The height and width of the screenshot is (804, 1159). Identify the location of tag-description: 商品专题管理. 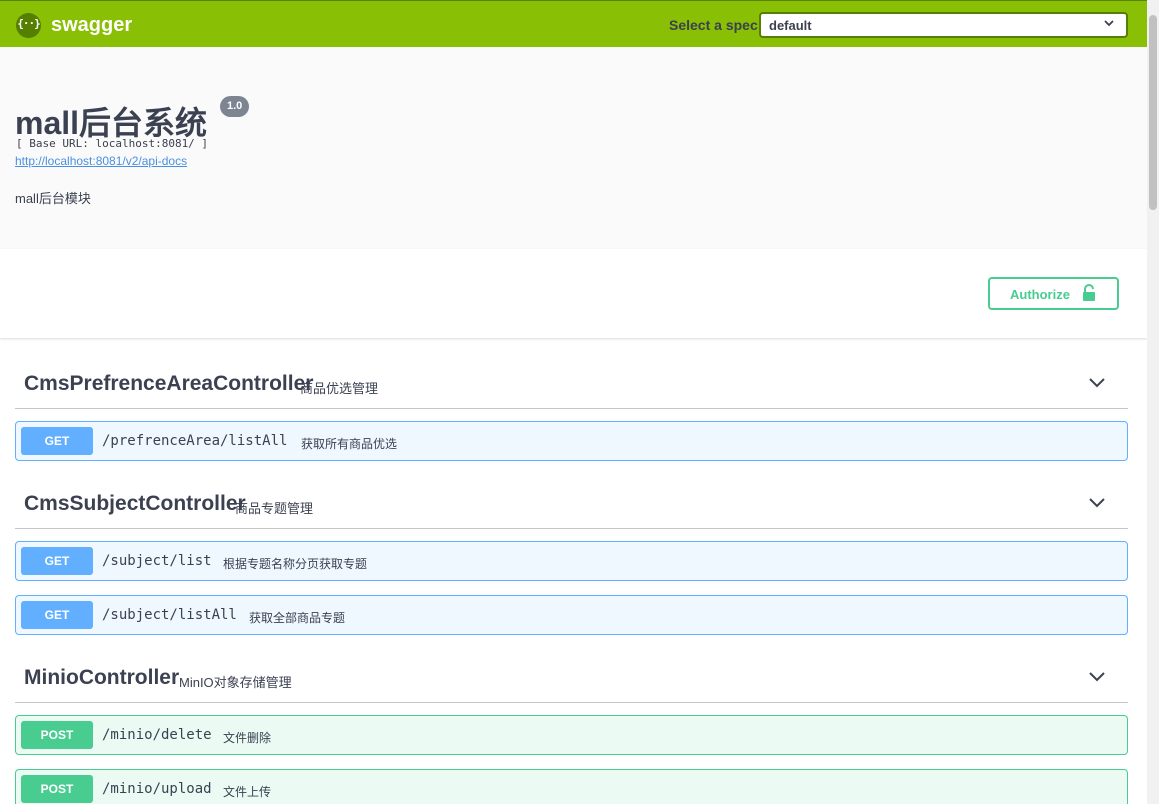
(274, 508).